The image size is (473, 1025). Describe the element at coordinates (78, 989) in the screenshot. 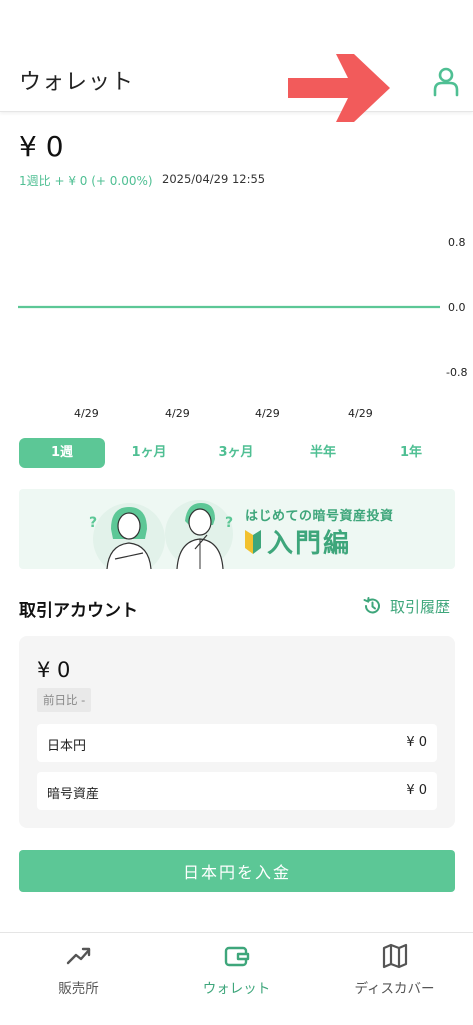

I see `nav-label: 販売所` at that location.